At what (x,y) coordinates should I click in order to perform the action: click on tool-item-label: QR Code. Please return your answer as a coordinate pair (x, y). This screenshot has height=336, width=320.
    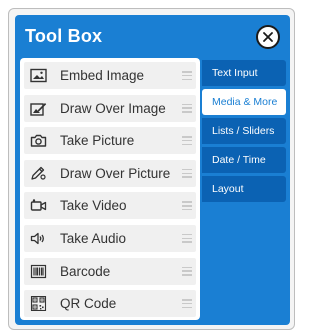
    Looking at the image, I should click on (88, 304).